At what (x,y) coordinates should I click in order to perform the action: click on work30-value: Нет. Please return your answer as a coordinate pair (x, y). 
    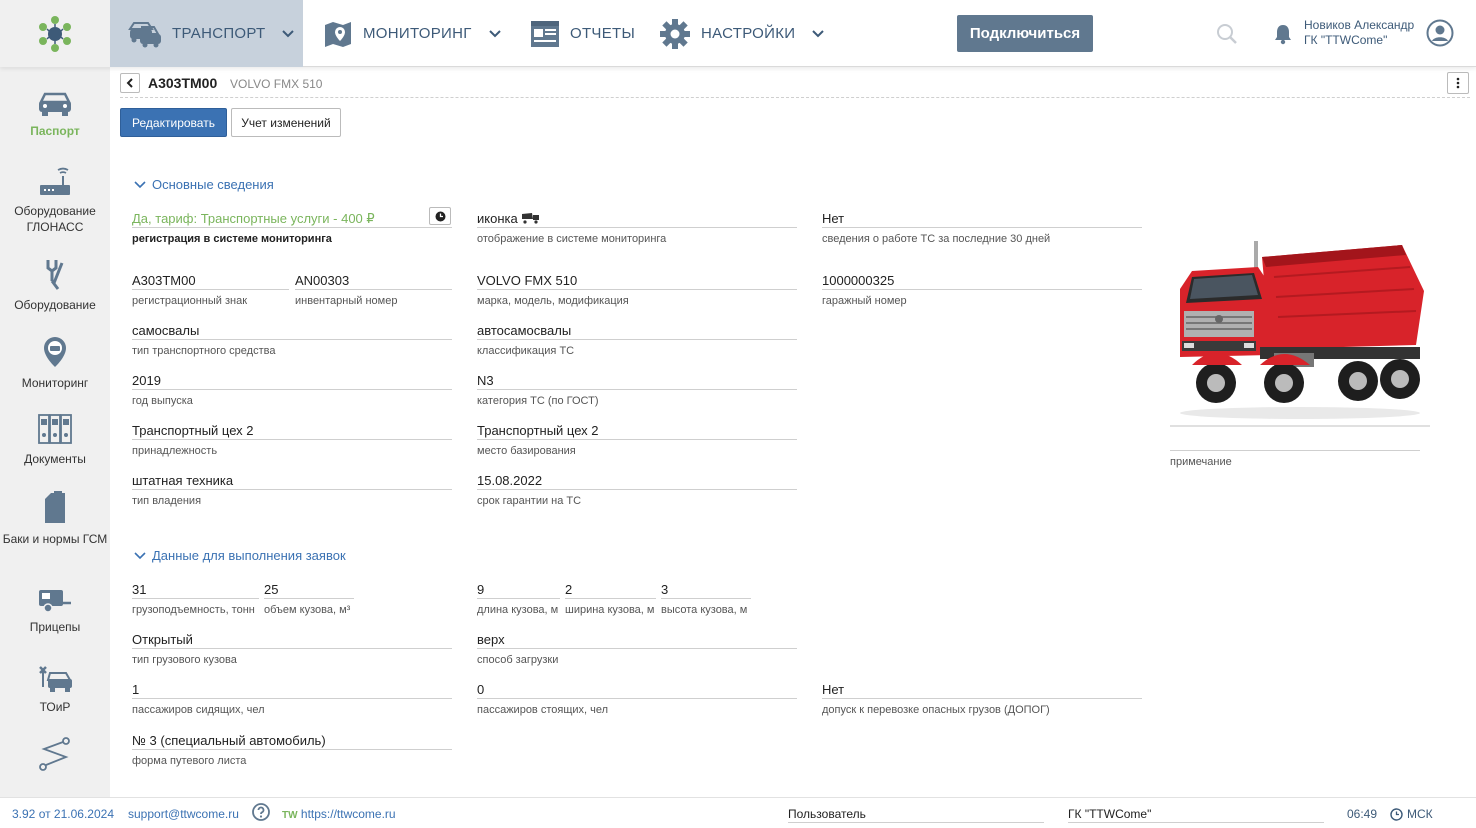
    Looking at the image, I should click on (982, 219).